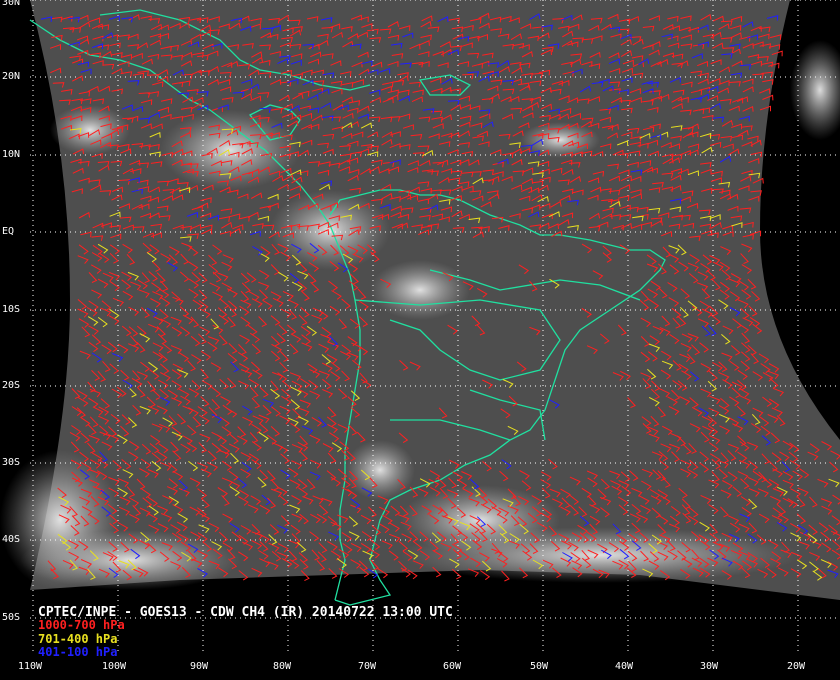 The width and height of the screenshot is (840, 680). What do you see at coordinates (8, 231) in the screenshot?
I see `lat-label-eq: EQ` at bounding box center [8, 231].